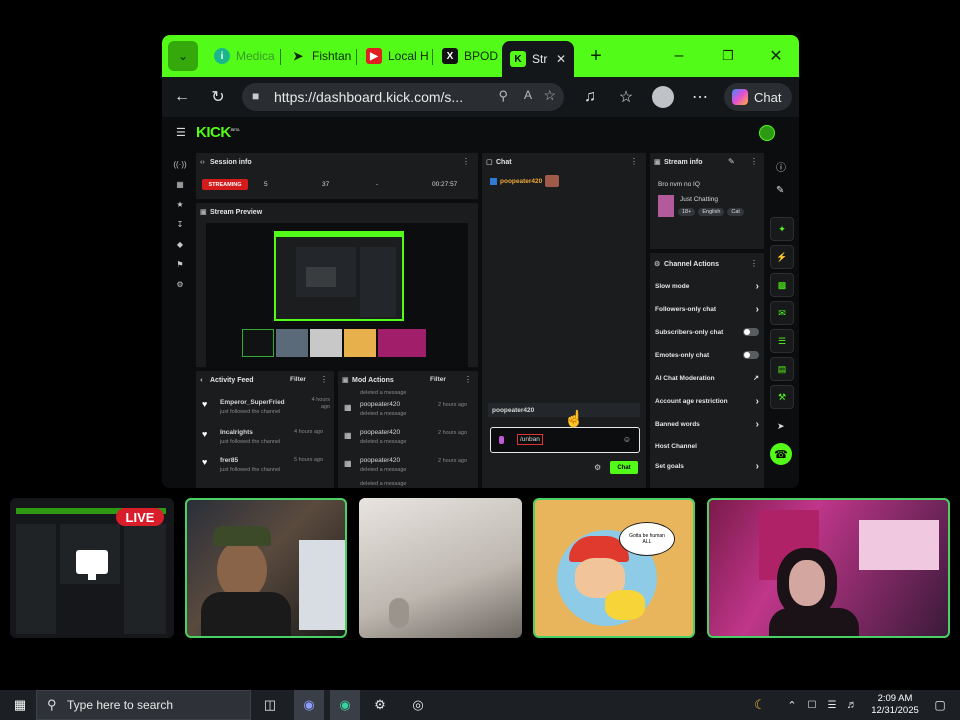 The width and height of the screenshot is (960, 720). I want to click on tab-x: X BPOD, so click(468, 56).